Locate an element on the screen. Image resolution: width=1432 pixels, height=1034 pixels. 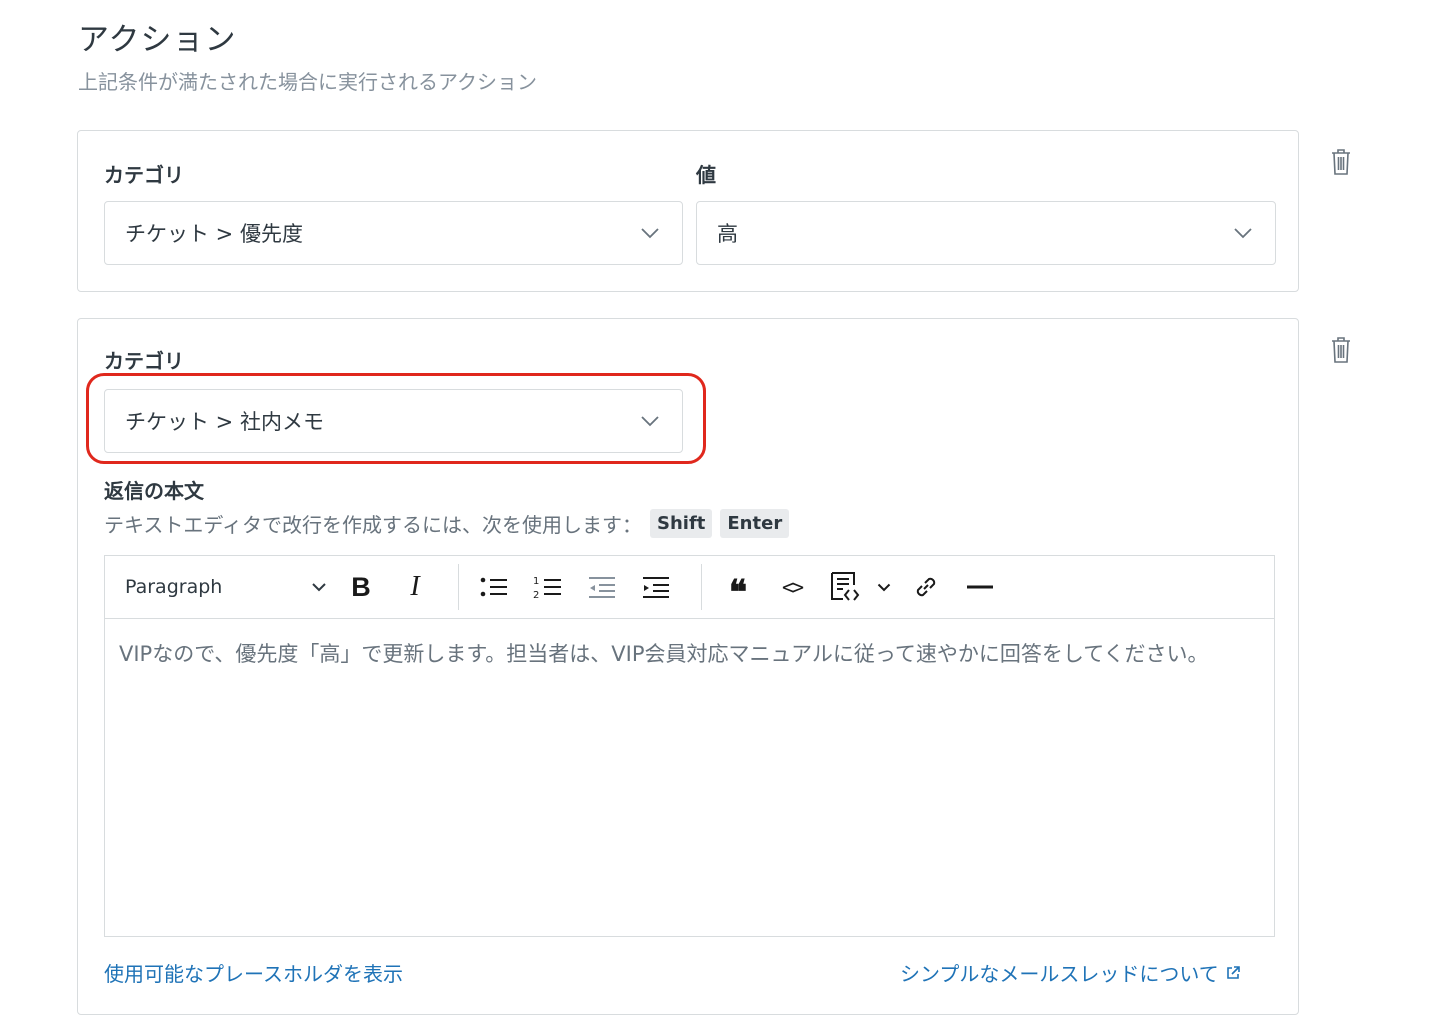
indent-icon is located at coordinates (656, 587).